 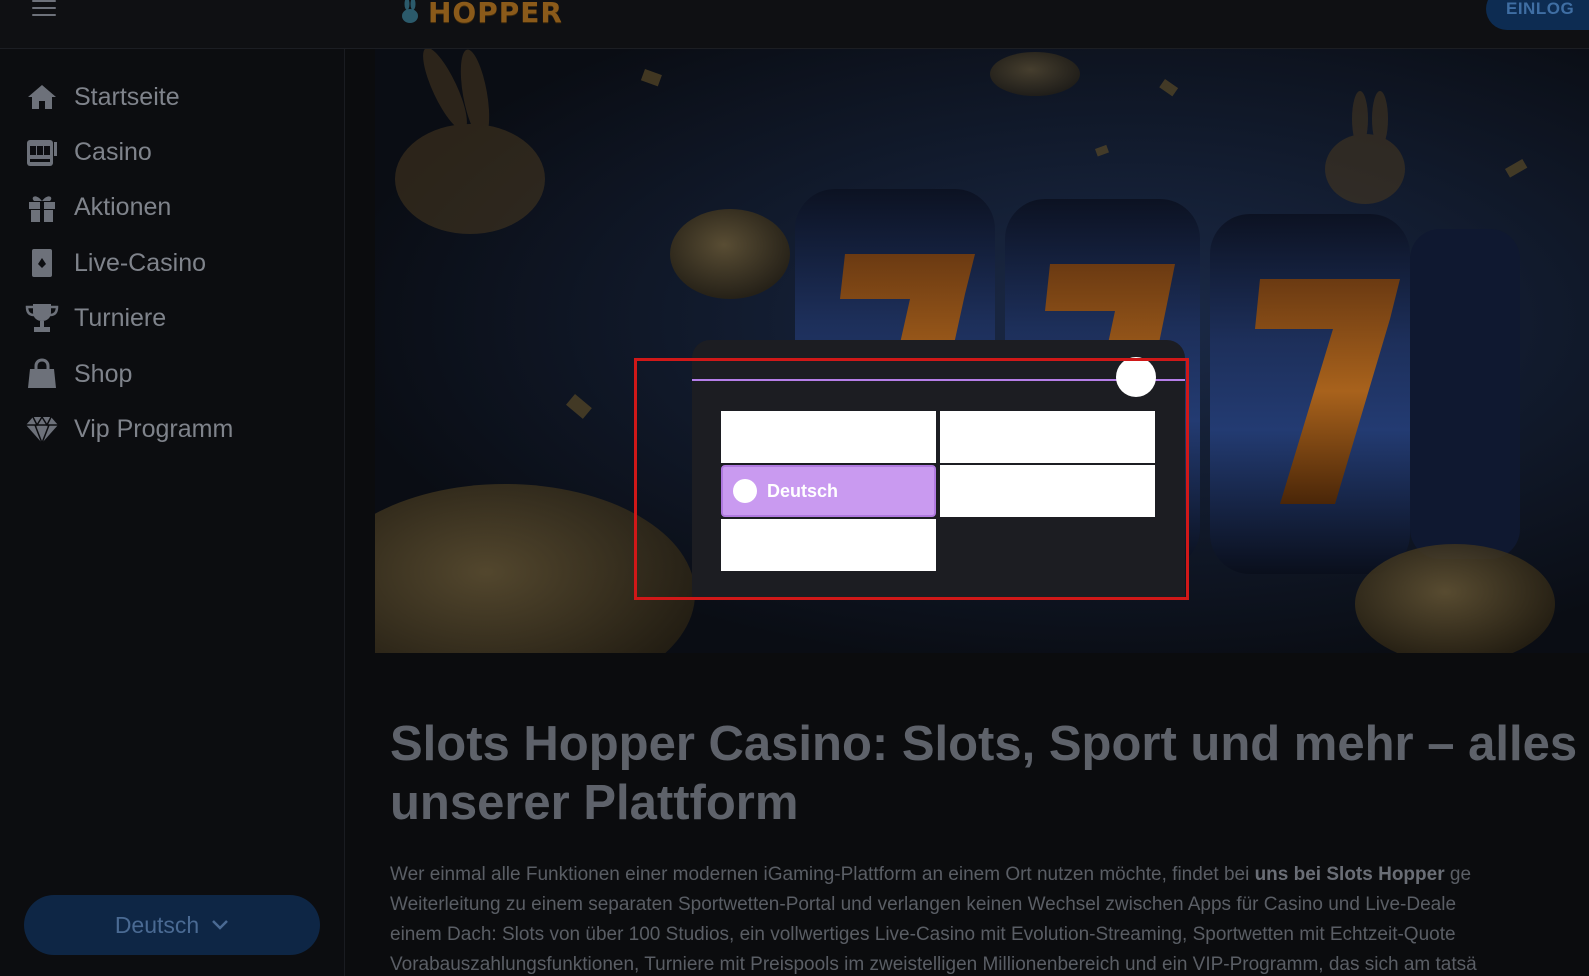 I want to click on sidebar-item-label: Turniere, so click(x=120, y=317).